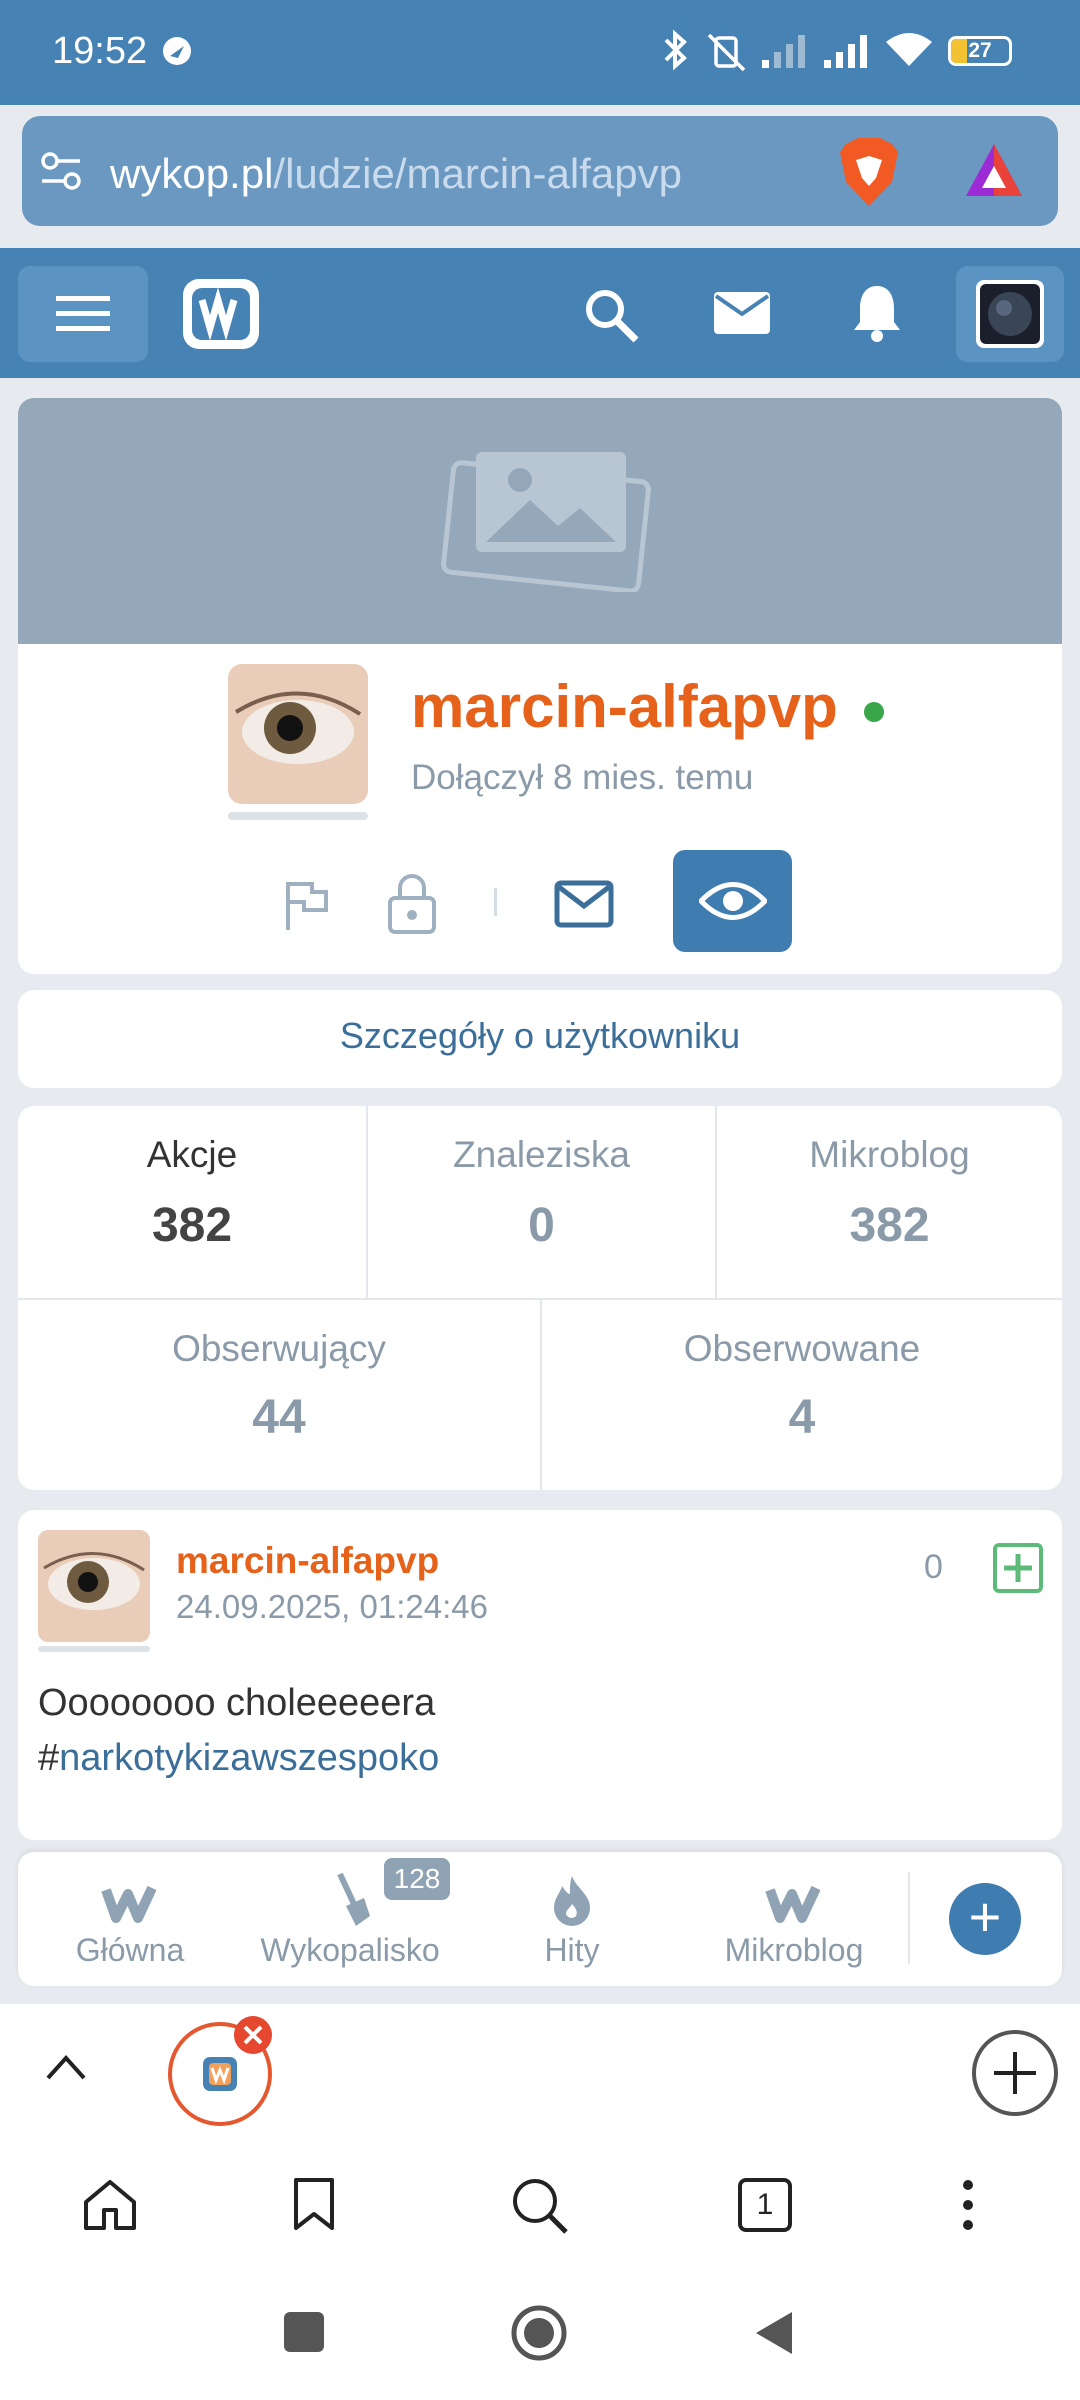 This screenshot has height=2400, width=1080. I want to click on stat-actions: Akcje 382, so click(192, 1202).